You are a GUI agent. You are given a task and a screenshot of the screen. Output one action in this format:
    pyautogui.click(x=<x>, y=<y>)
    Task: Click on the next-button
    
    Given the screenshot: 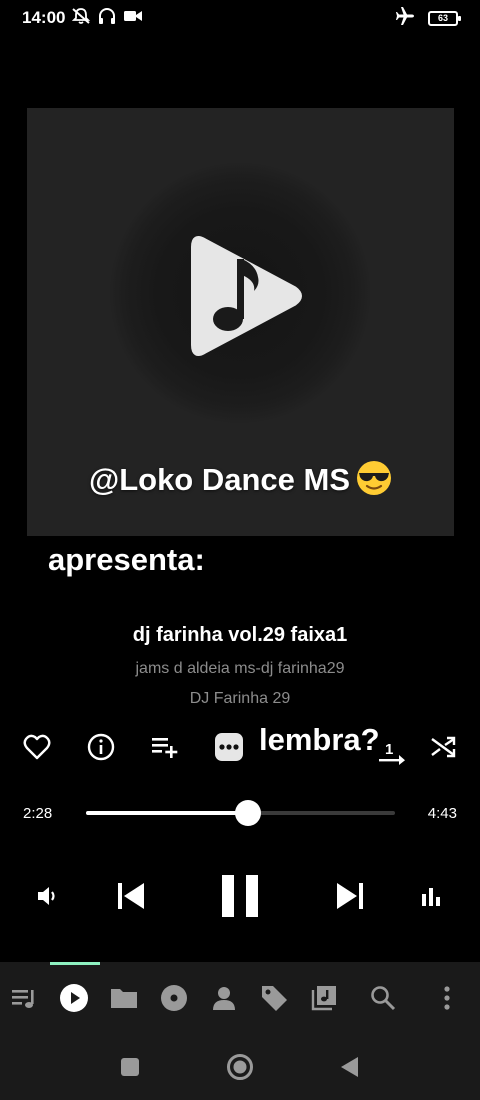 What is the action you would take?
    pyautogui.click(x=350, y=898)
    